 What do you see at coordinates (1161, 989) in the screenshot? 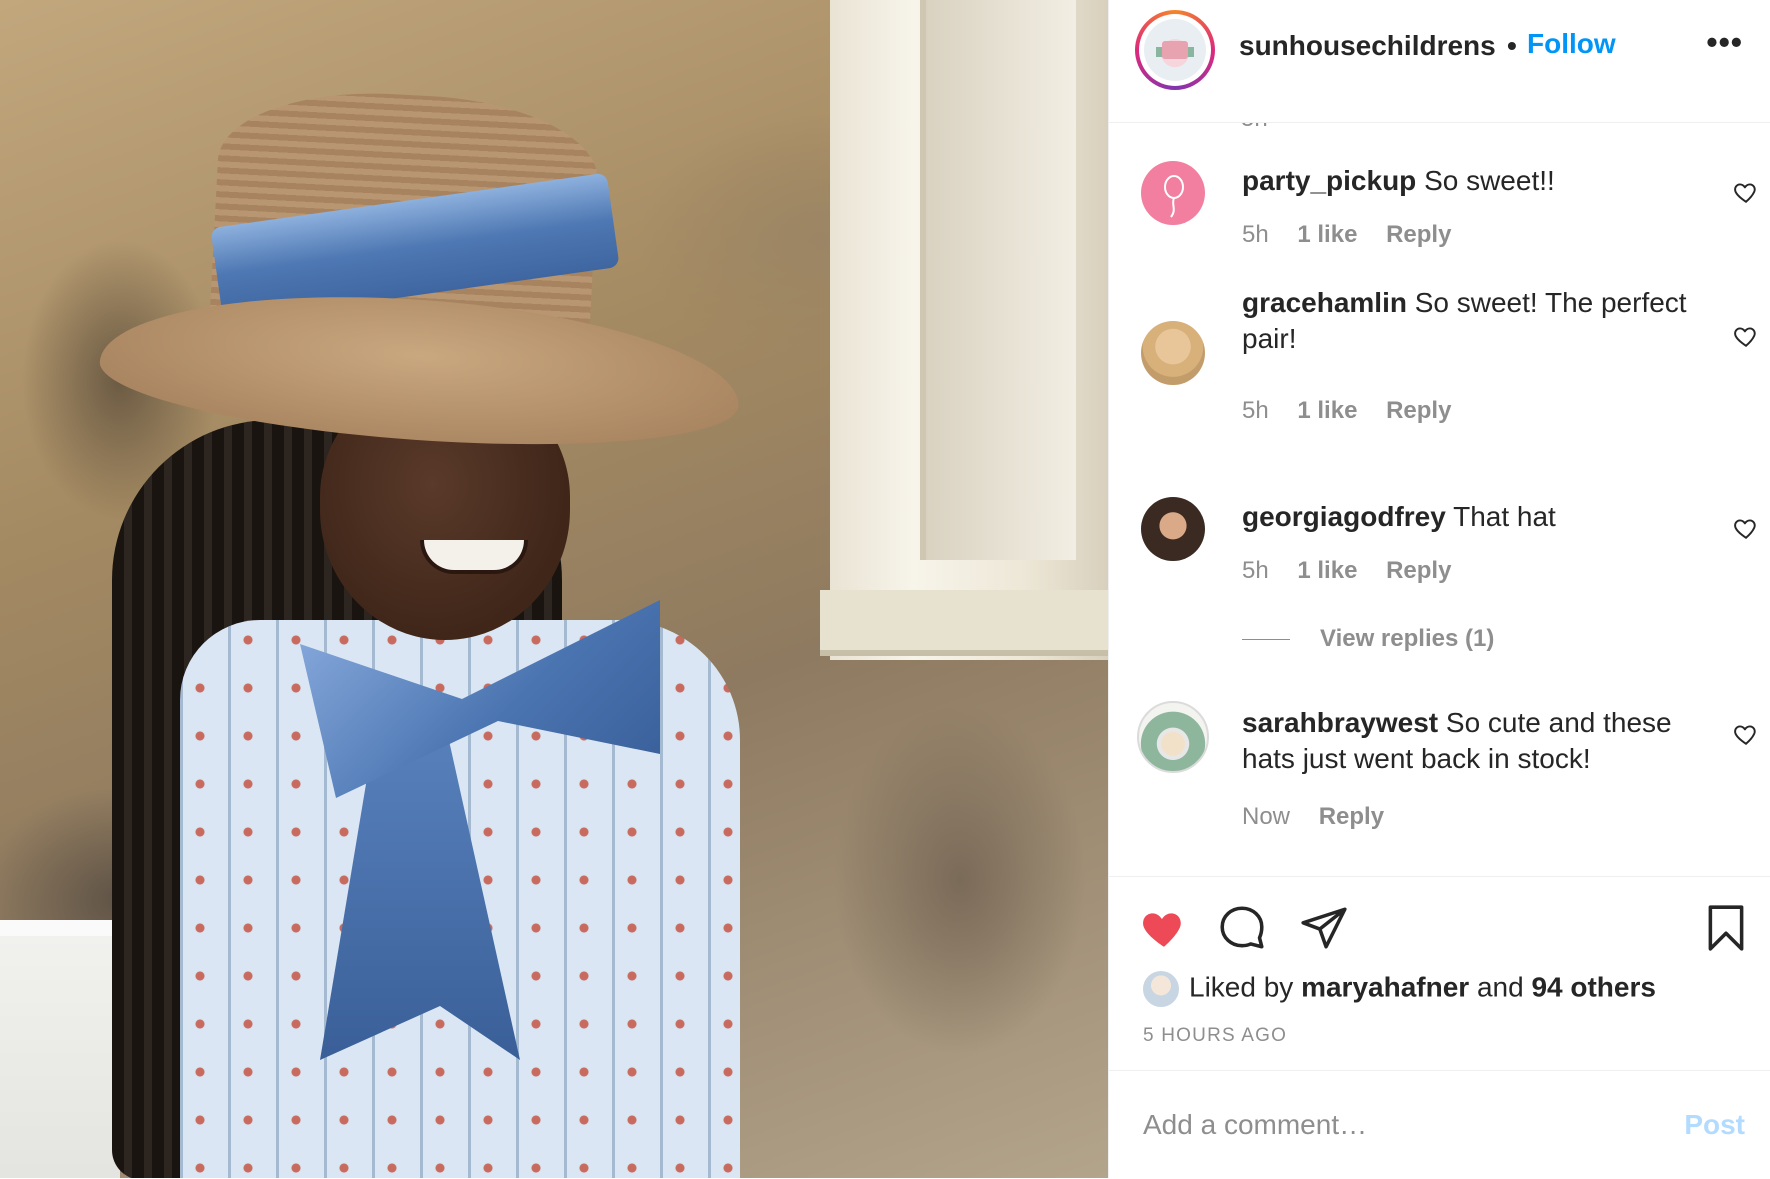
I see `liker-avatar` at bounding box center [1161, 989].